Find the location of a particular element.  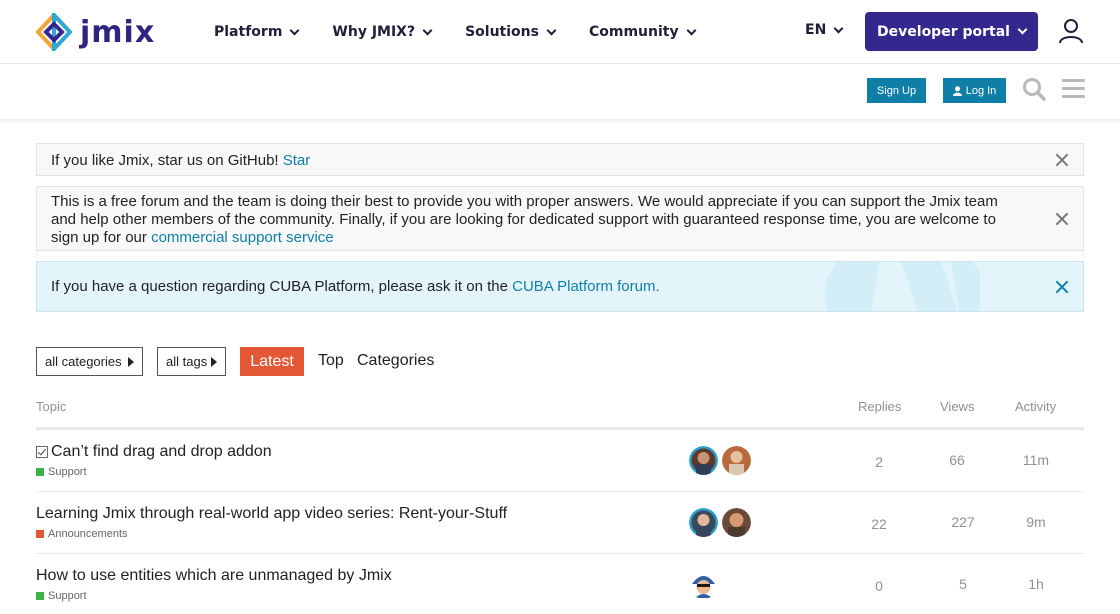

replies-count: 2 is located at coordinates (879, 462).